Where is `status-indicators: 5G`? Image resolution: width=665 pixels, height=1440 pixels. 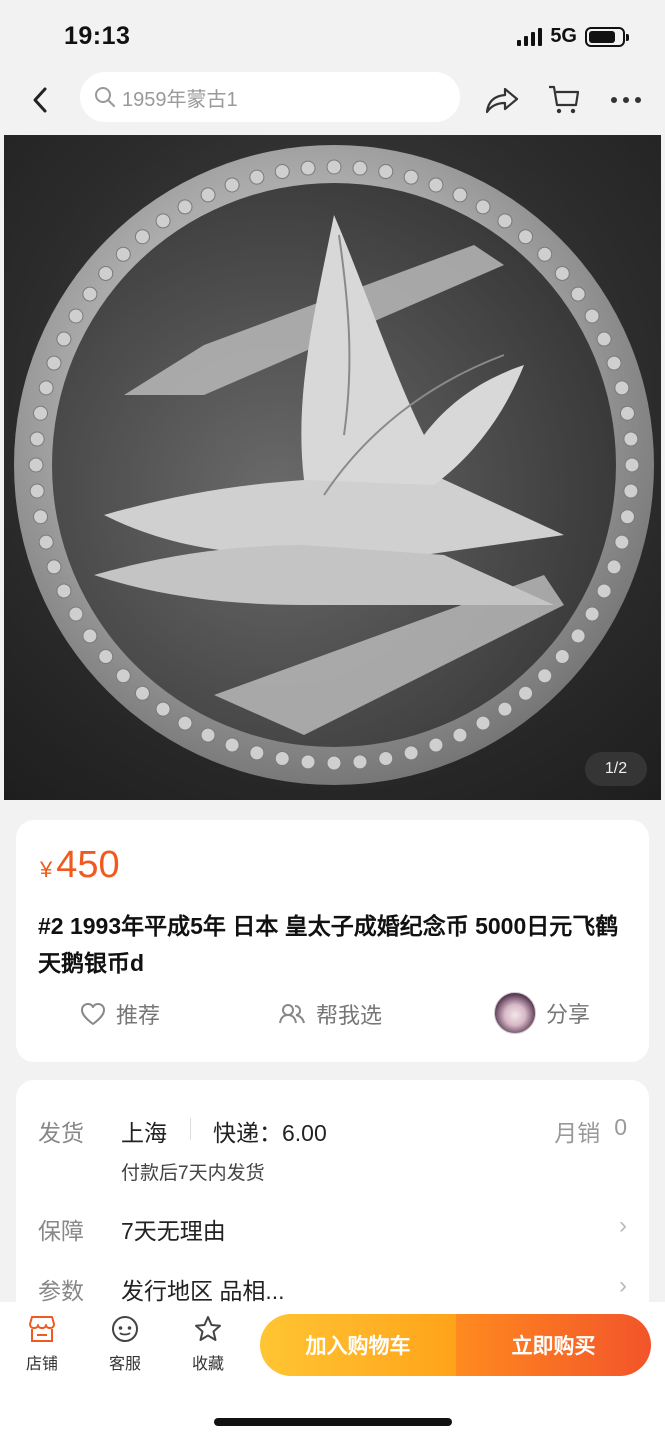 status-indicators: 5G is located at coordinates (573, 36).